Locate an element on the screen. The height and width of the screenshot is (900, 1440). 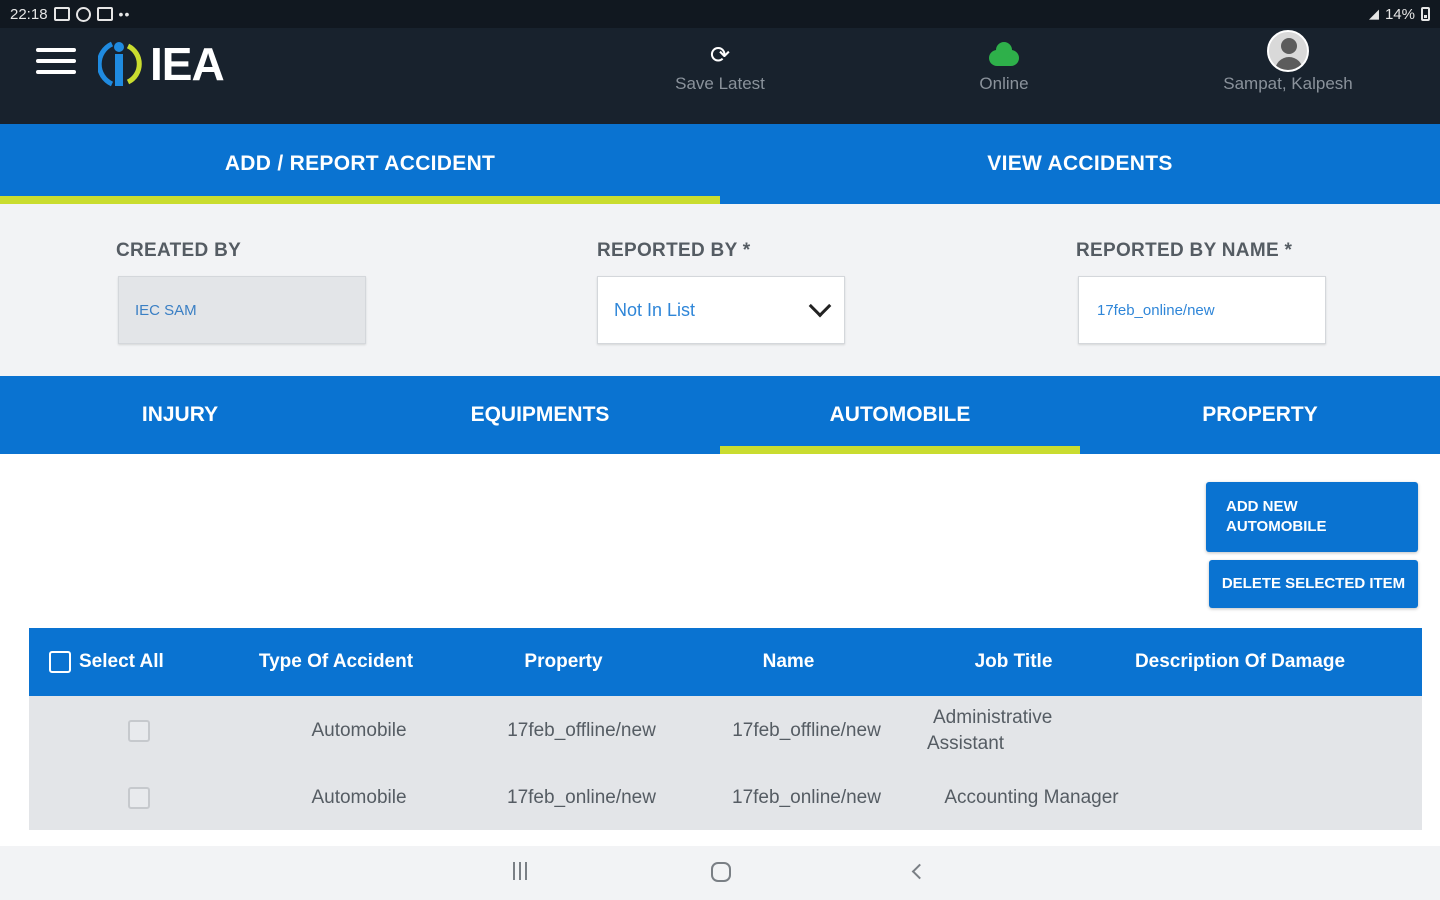
cell-property: 17feb_online/new is located at coordinates (581, 797).